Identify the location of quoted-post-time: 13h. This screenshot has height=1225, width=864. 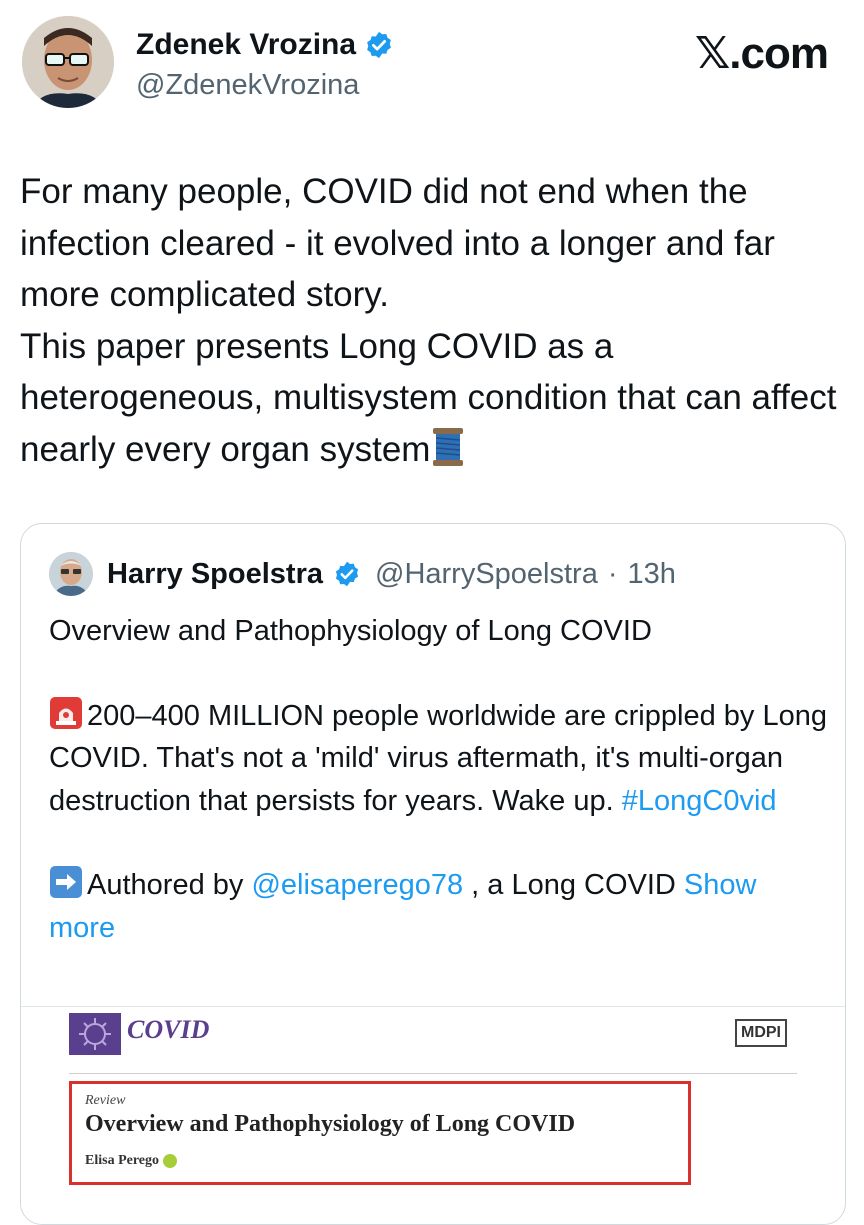
(652, 574).